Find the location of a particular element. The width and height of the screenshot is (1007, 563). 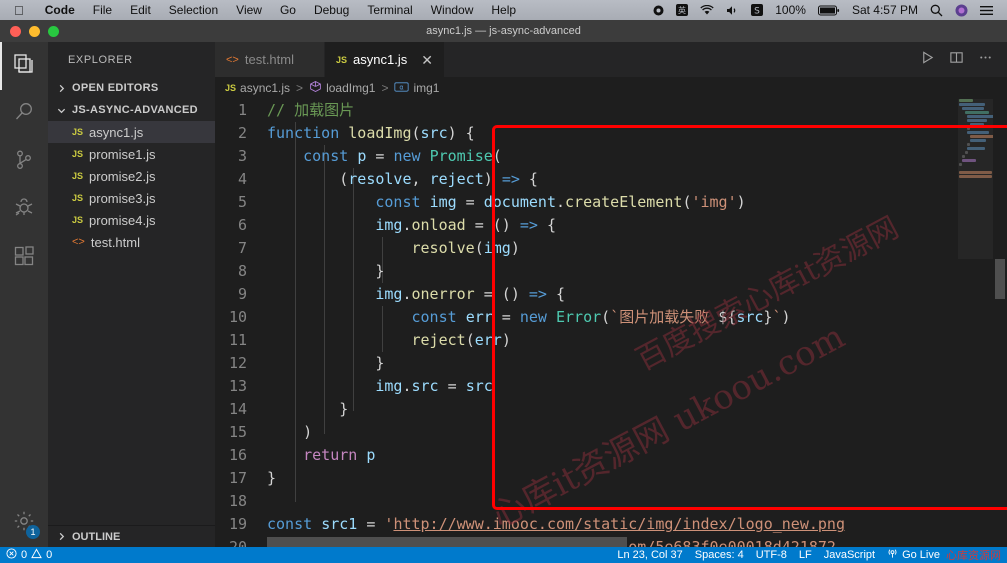

line-number: 12 is located at coordinates (237, 363).